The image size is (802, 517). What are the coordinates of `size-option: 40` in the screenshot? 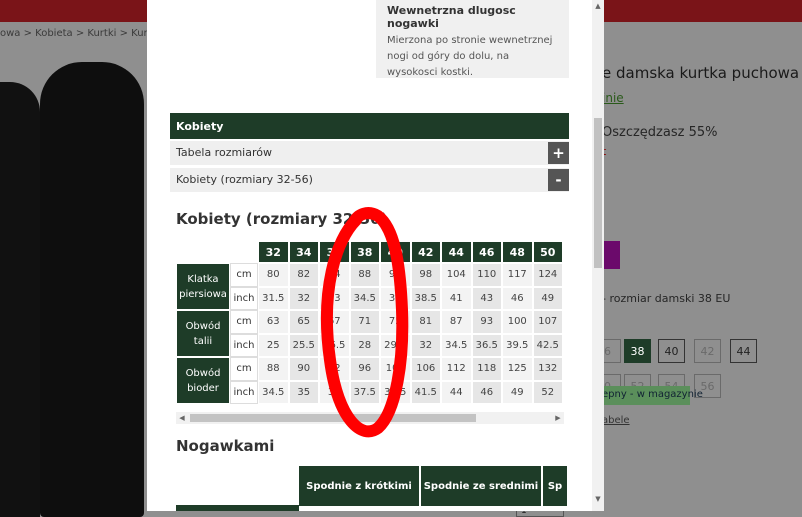 It's located at (671, 351).